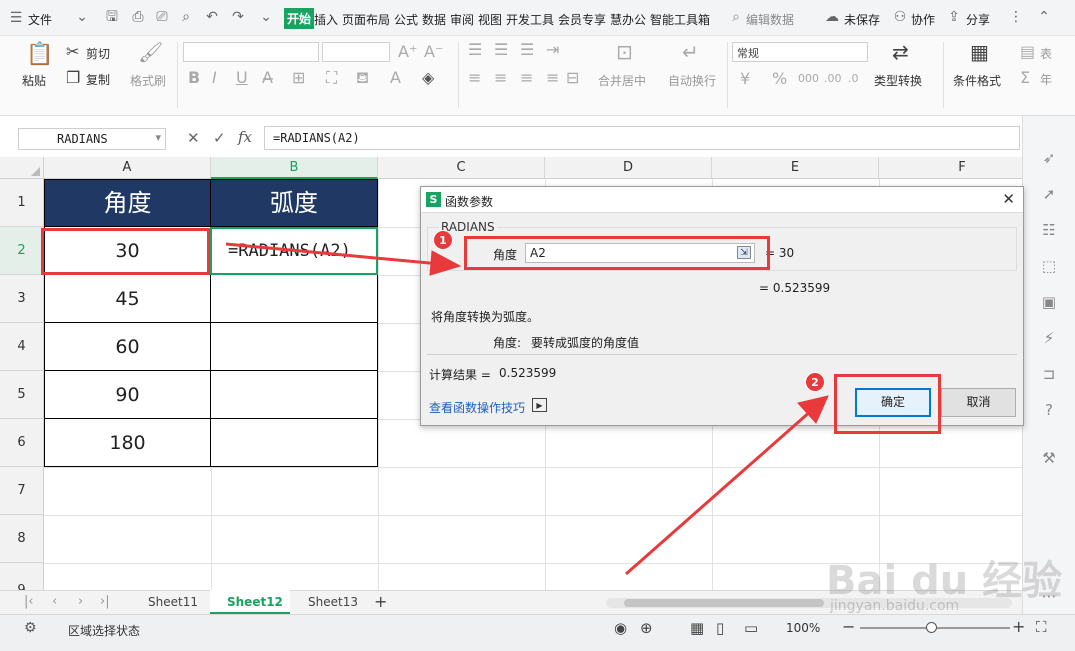 The image size is (1075, 651). What do you see at coordinates (54, 601) in the screenshot?
I see `prev-sheet-icon: ‹` at bounding box center [54, 601].